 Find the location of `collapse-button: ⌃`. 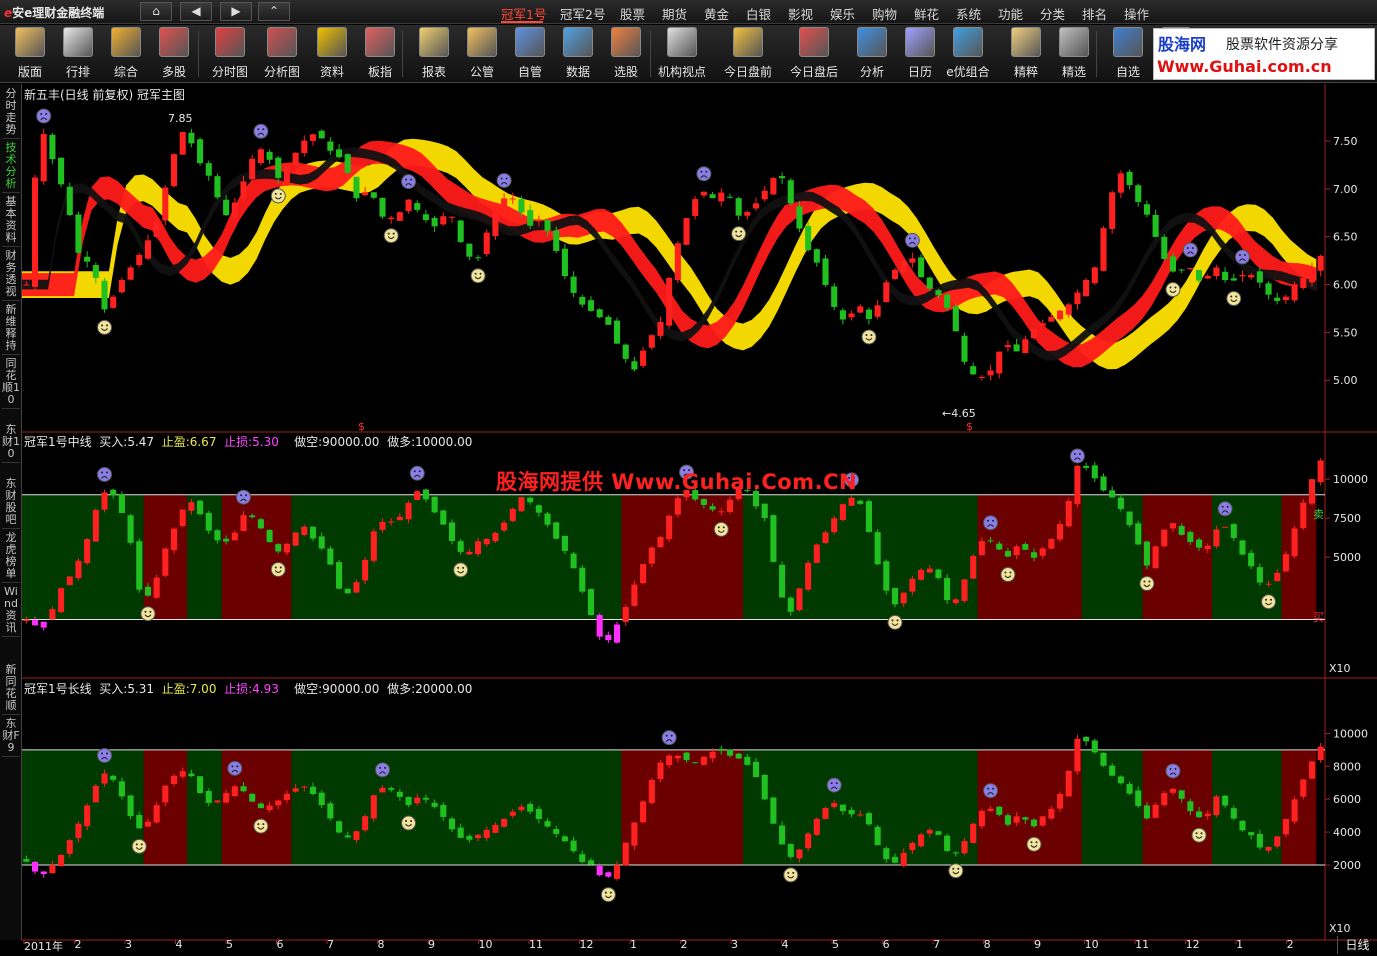

collapse-button: ⌃ is located at coordinates (274, 11).